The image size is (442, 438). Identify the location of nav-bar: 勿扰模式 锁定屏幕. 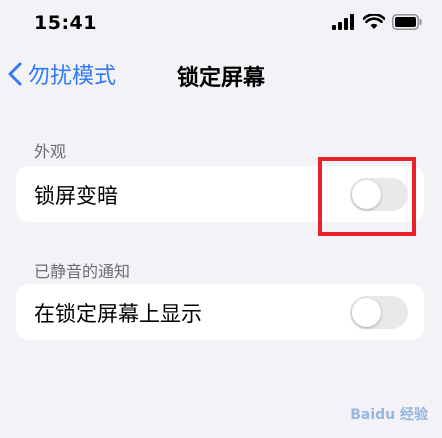
(221, 75).